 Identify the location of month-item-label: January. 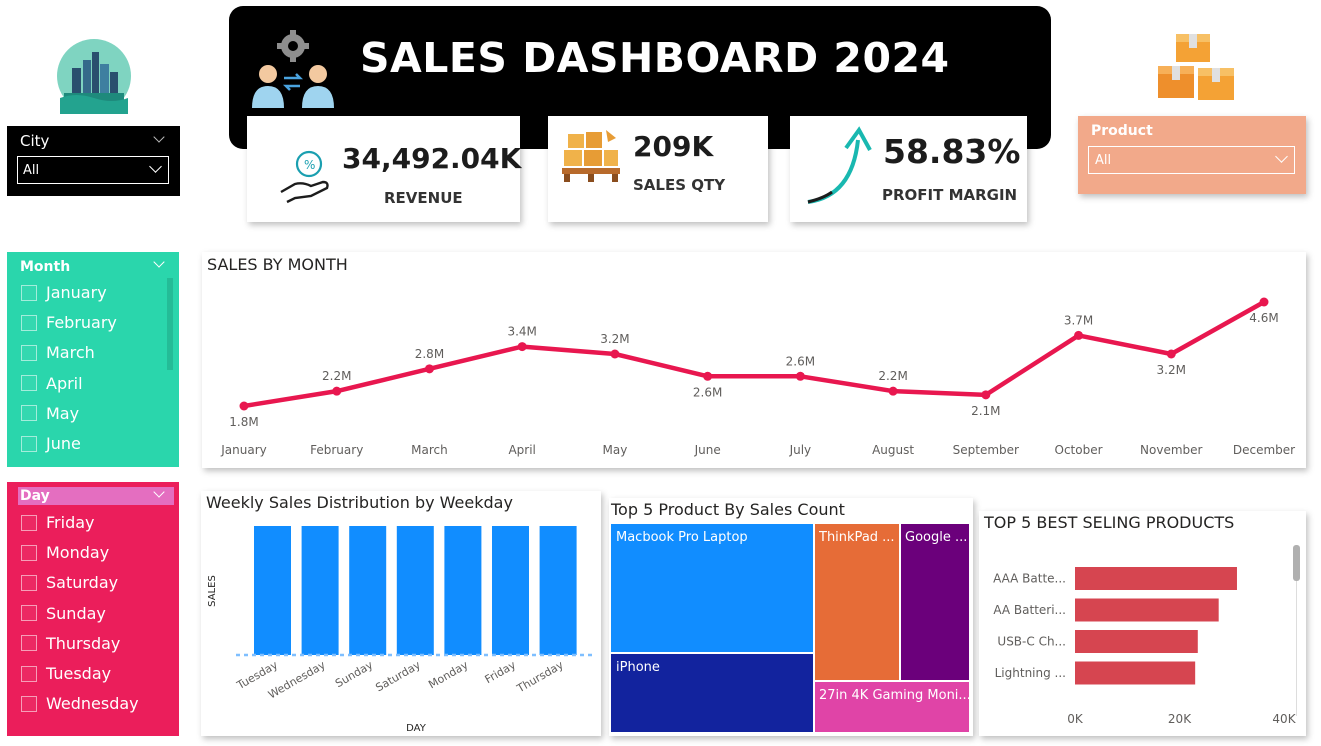
(76, 292).